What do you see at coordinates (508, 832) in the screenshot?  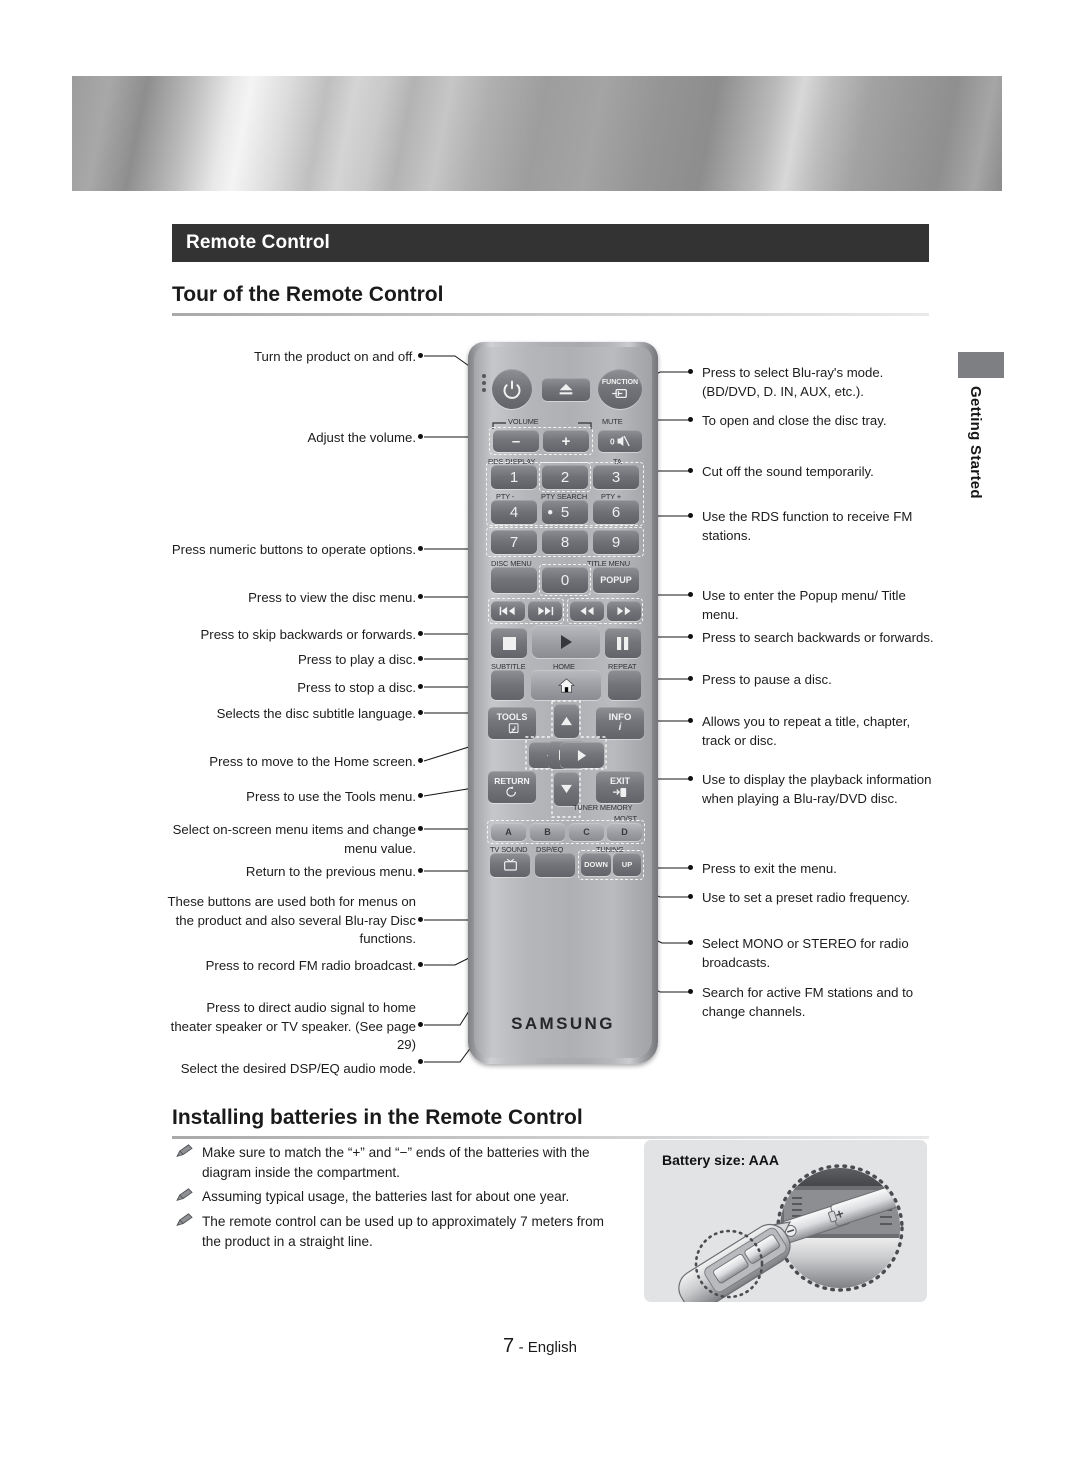 I see `color-key-a: A` at bounding box center [508, 832].